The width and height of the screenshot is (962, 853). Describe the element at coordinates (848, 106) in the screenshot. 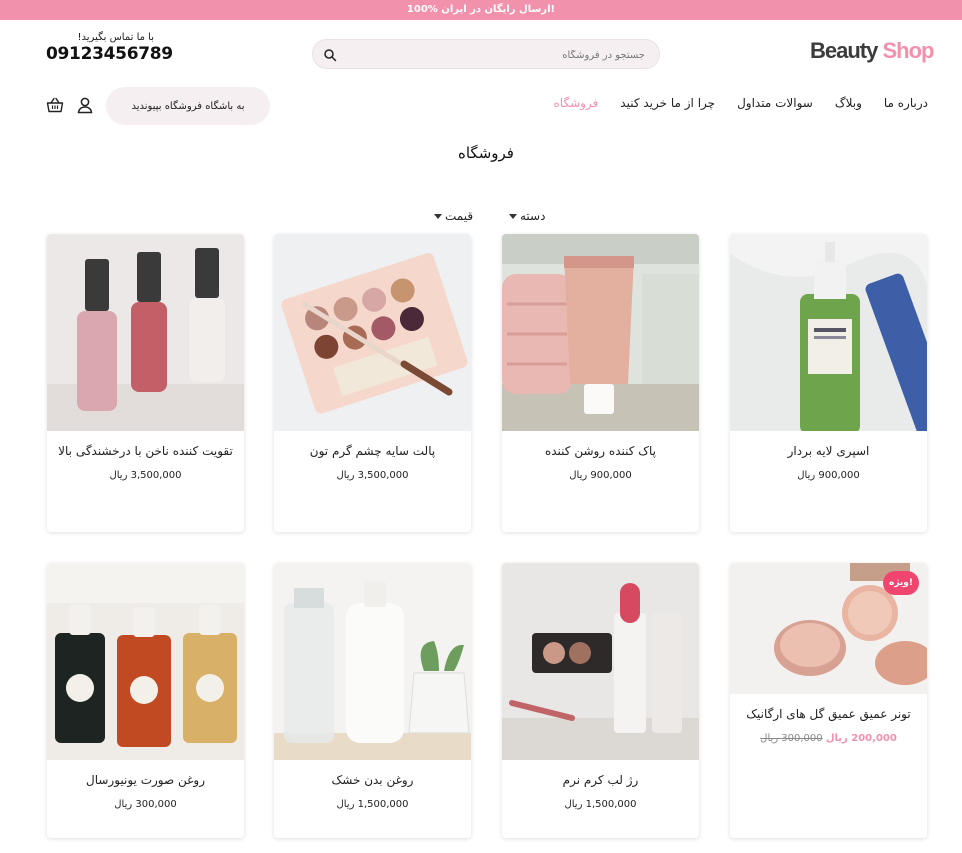

I see `nav-item-blog: وبلاگ` at that location.